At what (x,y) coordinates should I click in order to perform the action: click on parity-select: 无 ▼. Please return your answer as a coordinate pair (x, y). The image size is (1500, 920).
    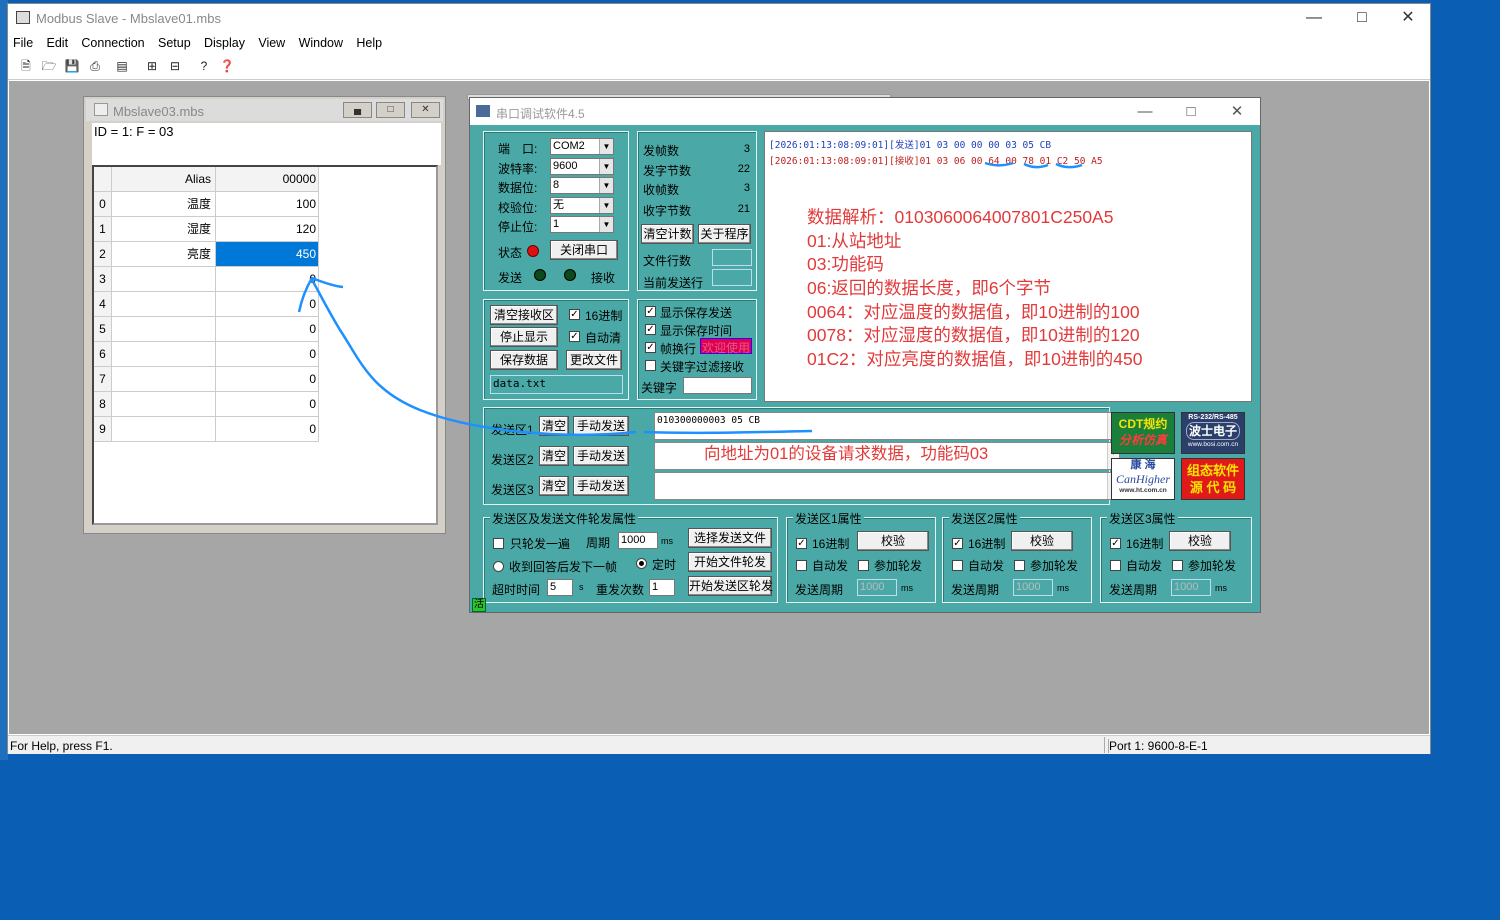
    Looking at the image, I should click on (582, 205).